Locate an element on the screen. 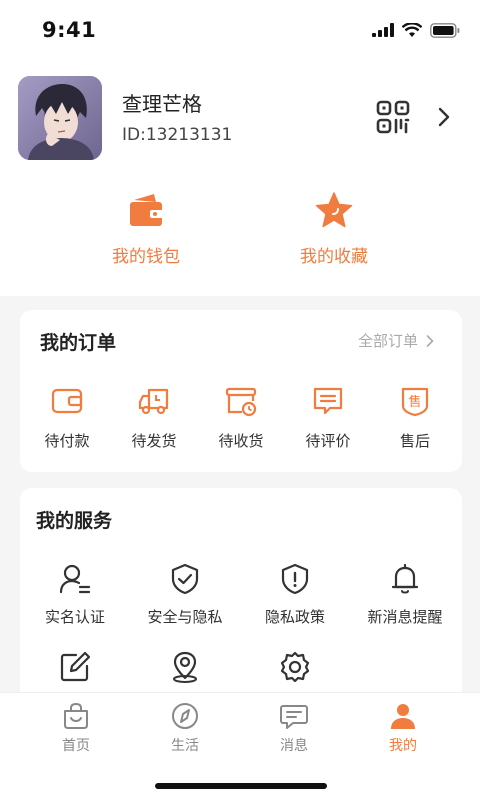  service-label: 新消息提醒 is located at coordinates (405, 617).